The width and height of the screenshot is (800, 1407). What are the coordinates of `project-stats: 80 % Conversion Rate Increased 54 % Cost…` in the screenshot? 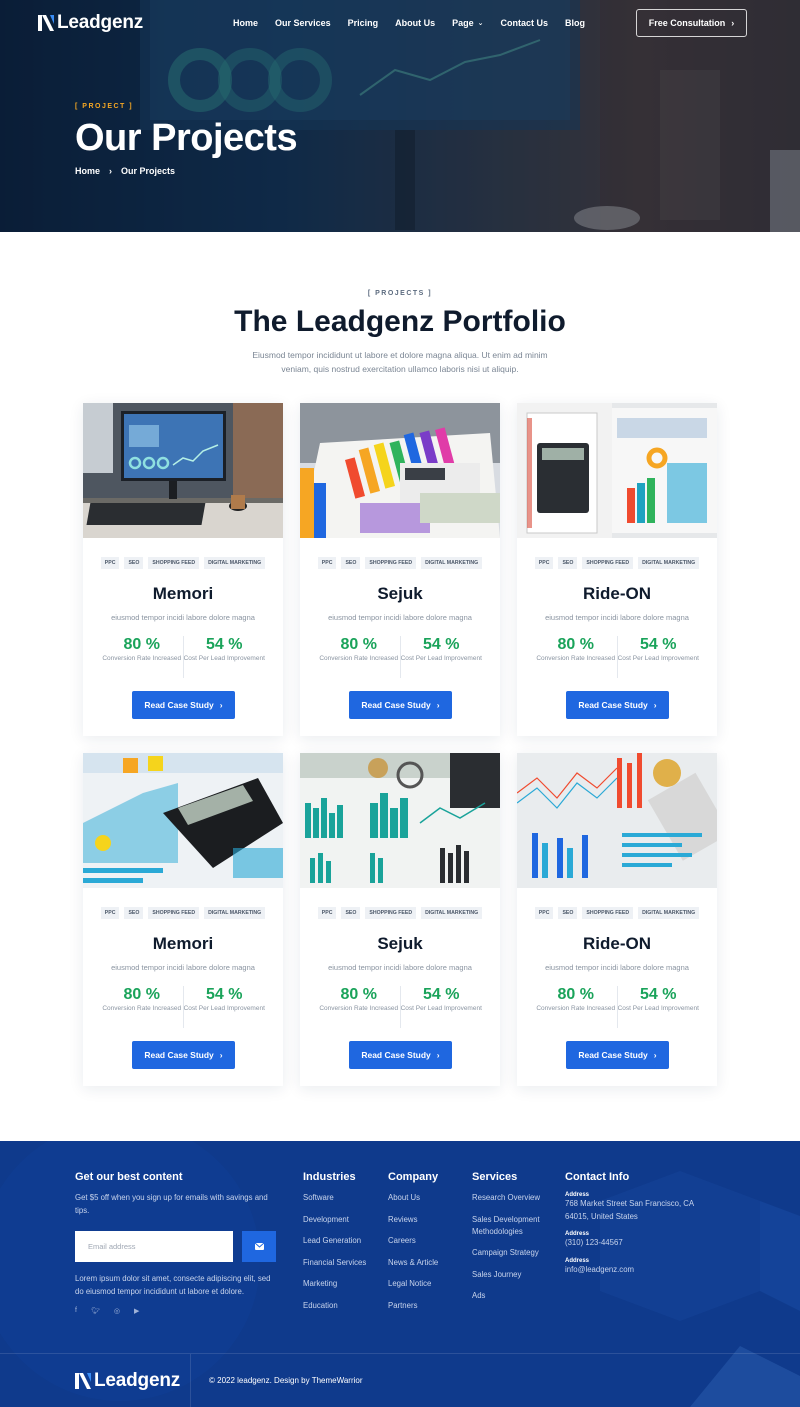 It's located at (617, 1007).